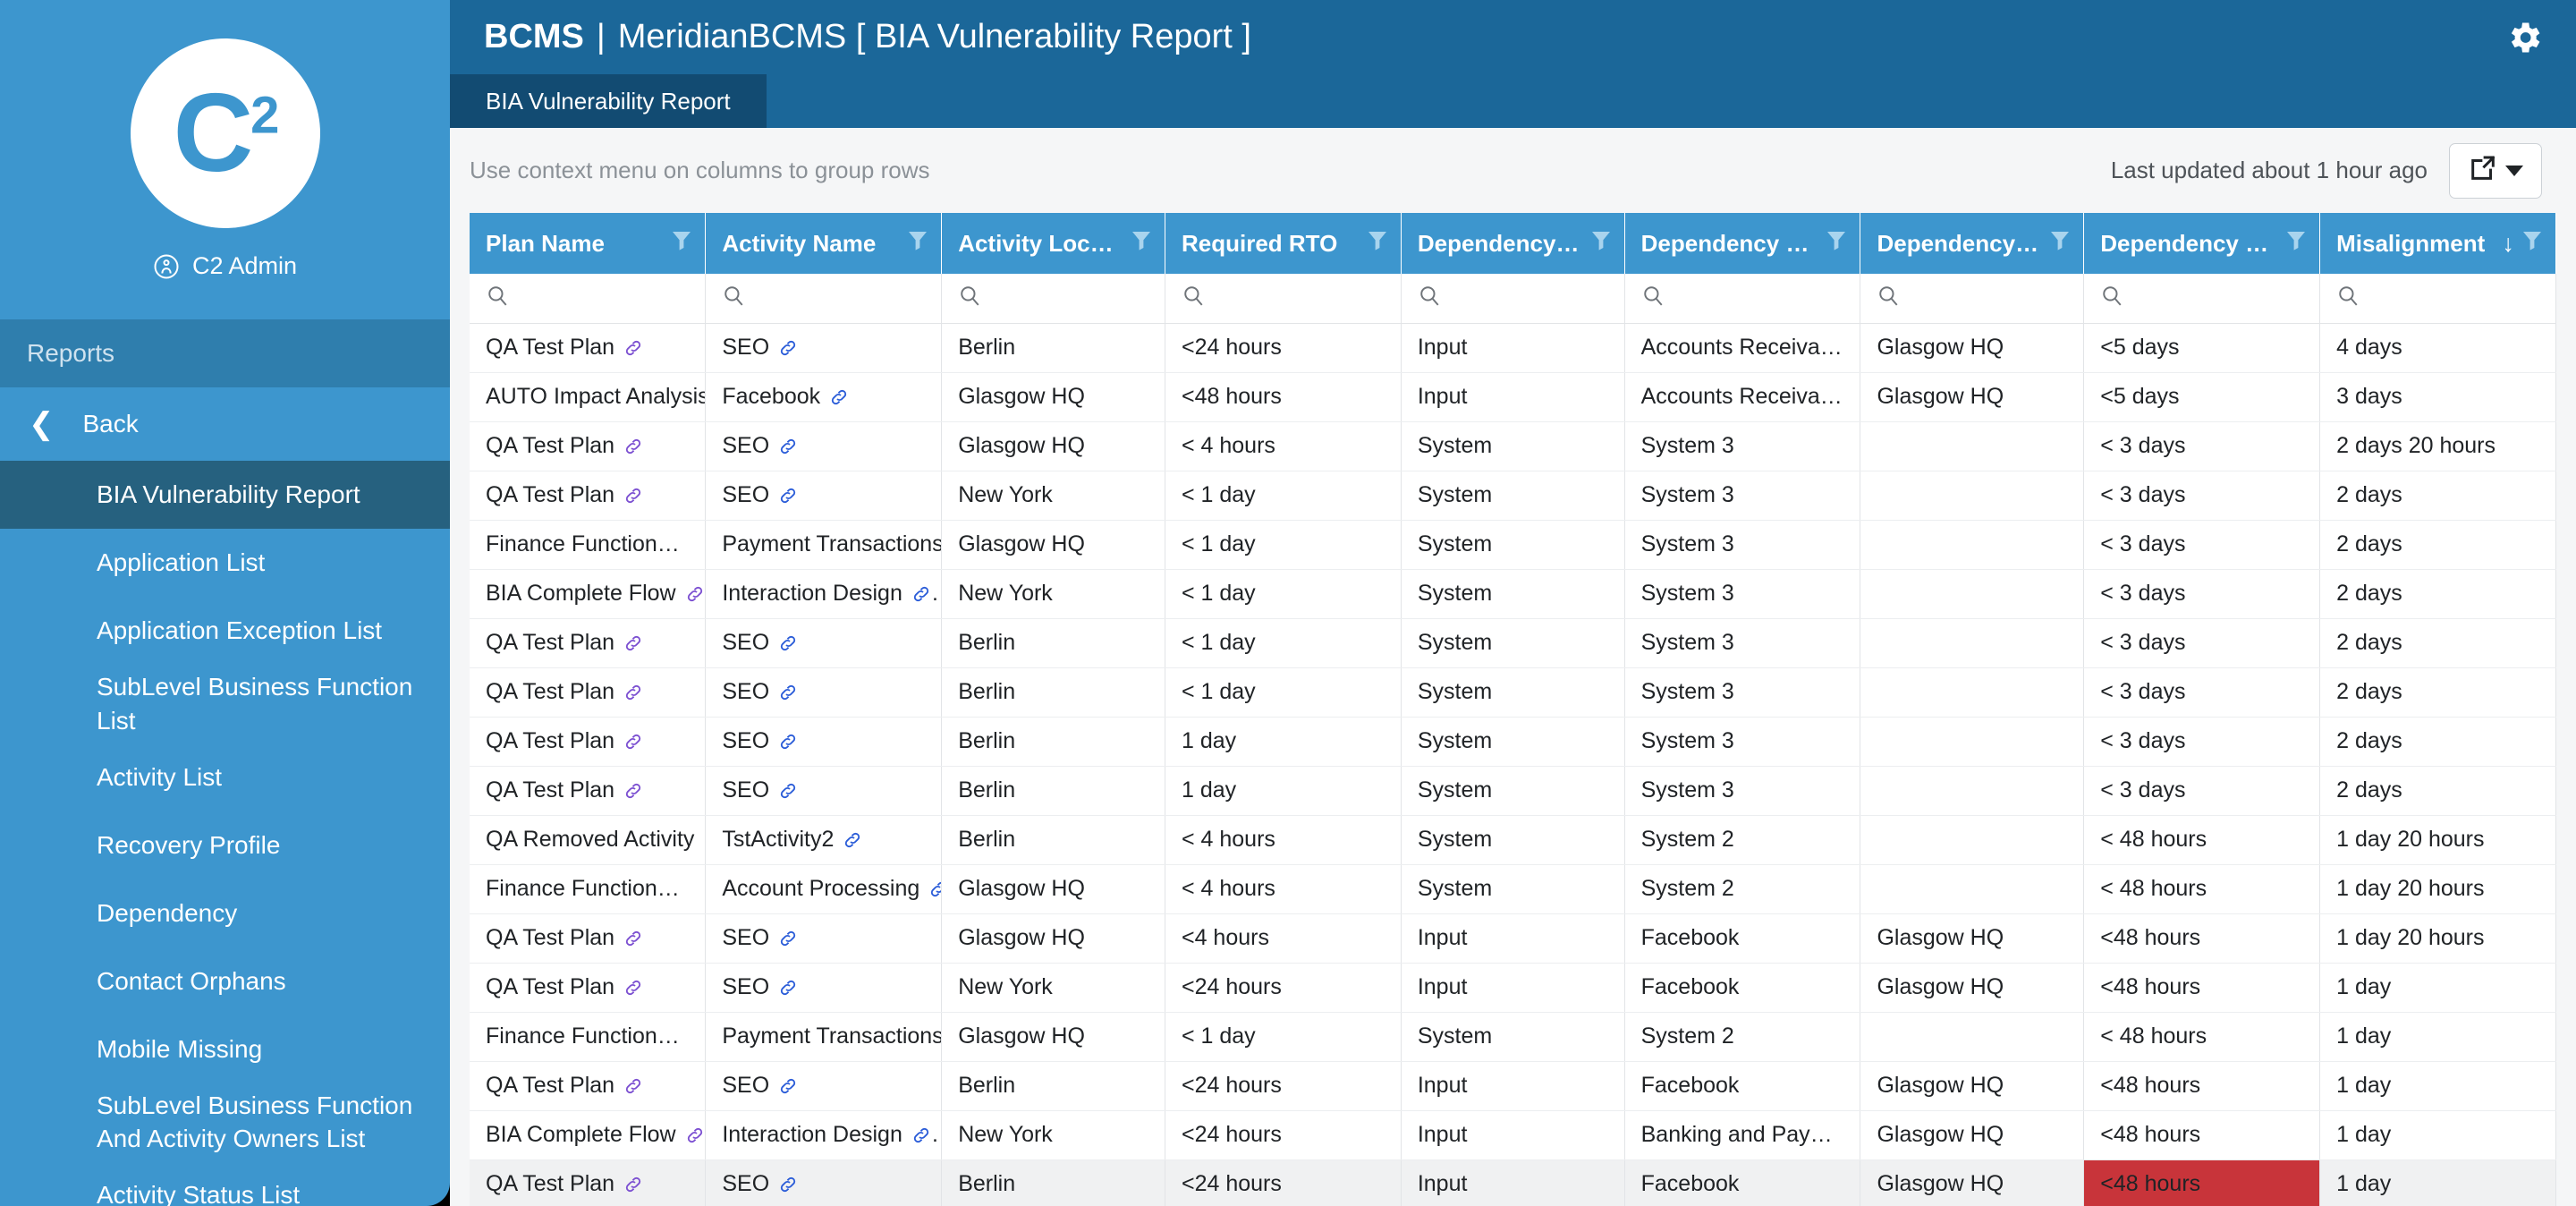  What do you see at coordinates (824, 840) in the screenshot?
I see `cell-activity-name: TstActivity2` at bounding box center [824, 840].